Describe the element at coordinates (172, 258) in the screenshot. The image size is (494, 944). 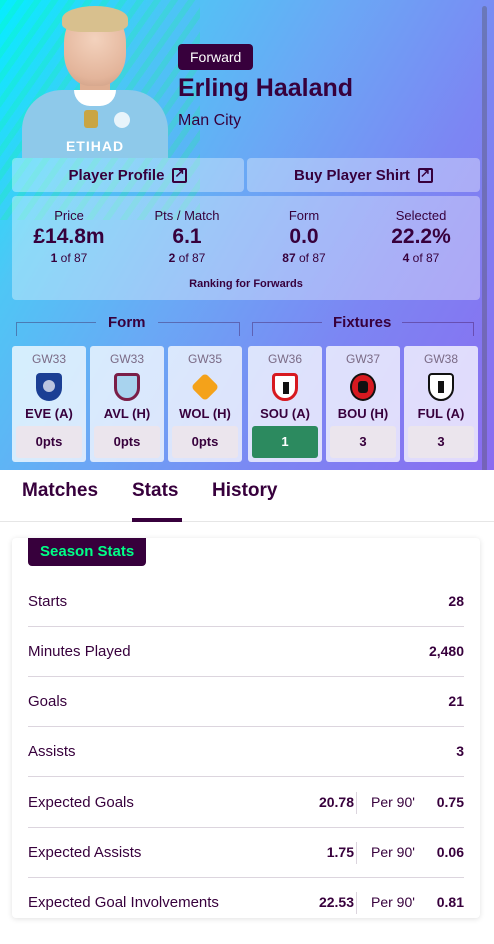
I see `rank-number: 2` at that location.